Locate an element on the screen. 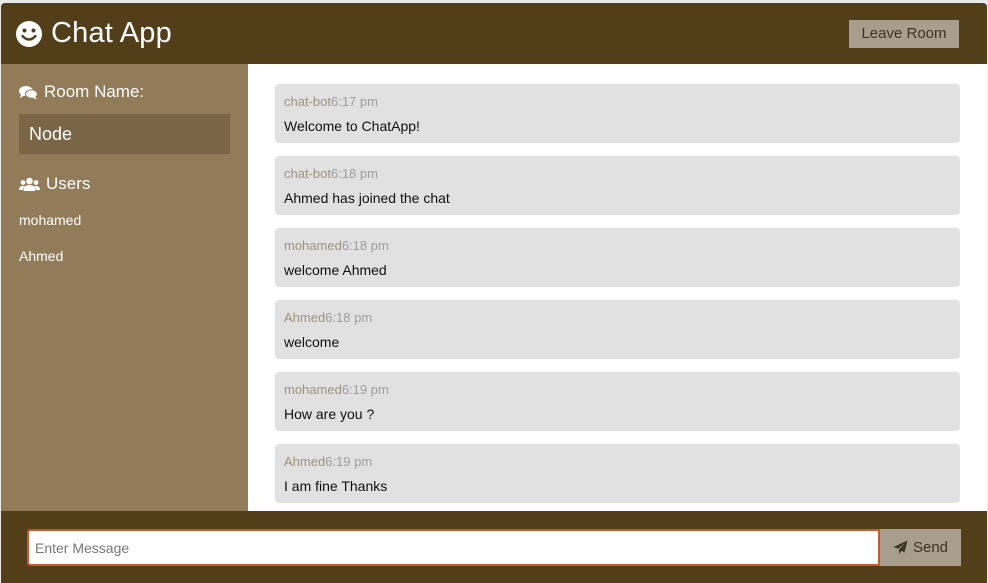  message-input is located at coordinates (453, 547).